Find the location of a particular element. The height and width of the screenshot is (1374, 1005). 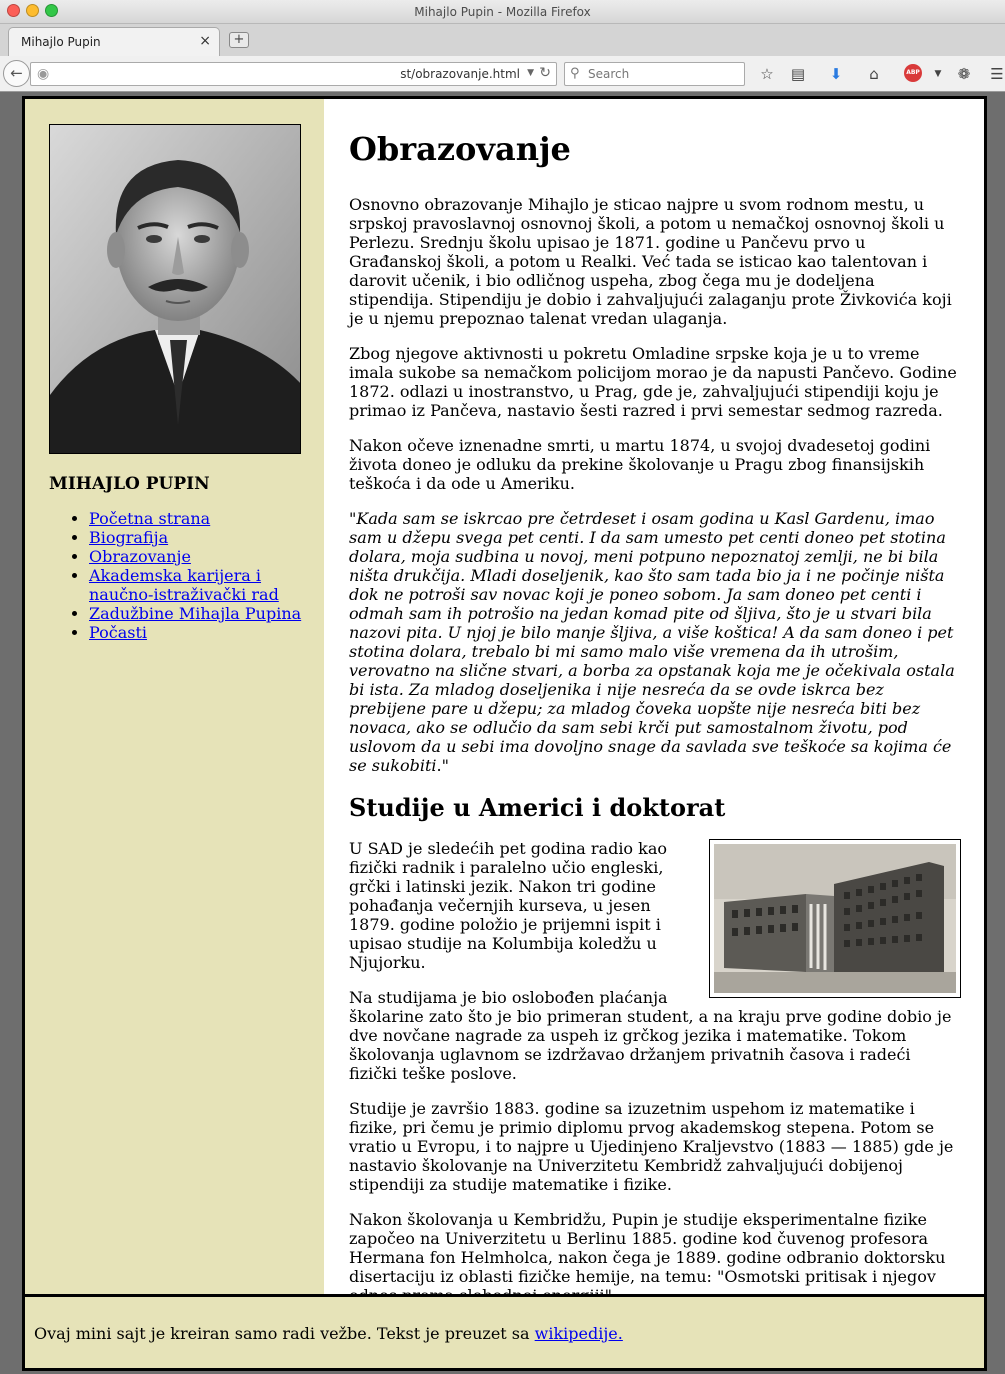

columbia-building-image is located at coordinates (835, 918).